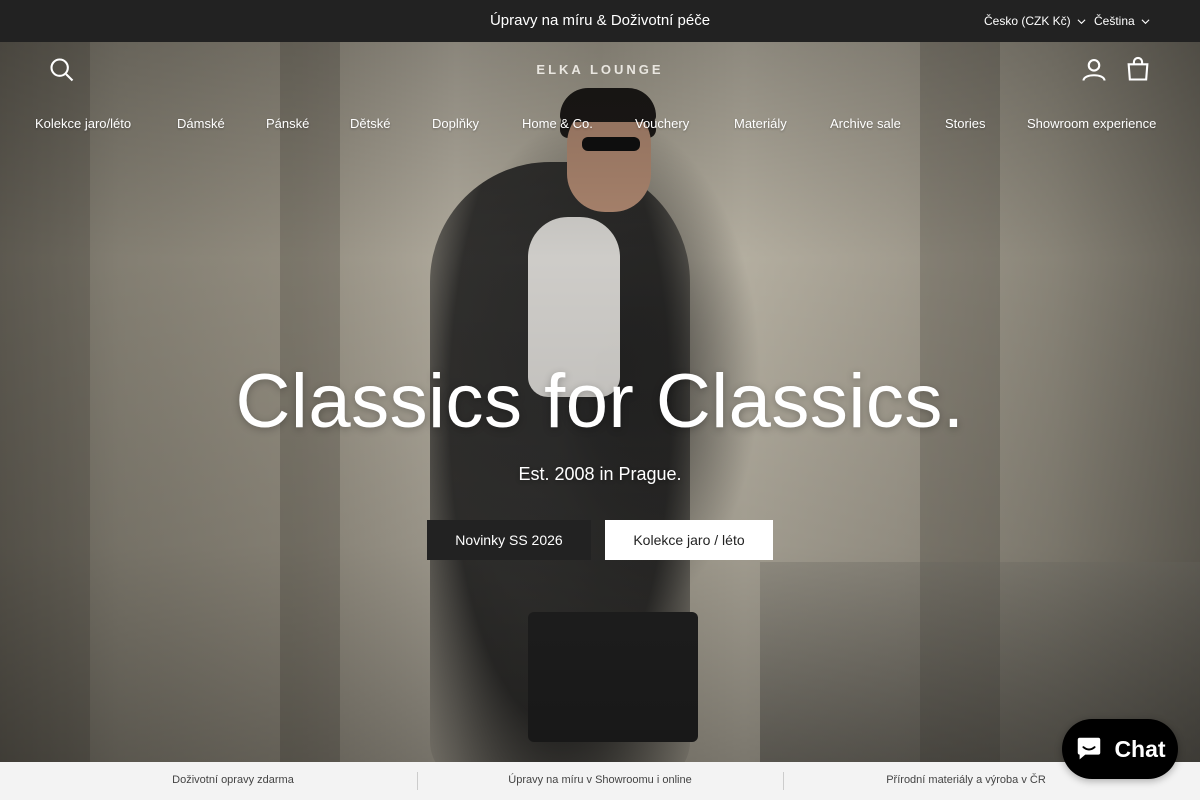 The height and width of the screenshot is (800, 1200). Describe the element at coordinates (760, 123) in the screenshot. I see `nav-item-materialy: Materiály` at that location.